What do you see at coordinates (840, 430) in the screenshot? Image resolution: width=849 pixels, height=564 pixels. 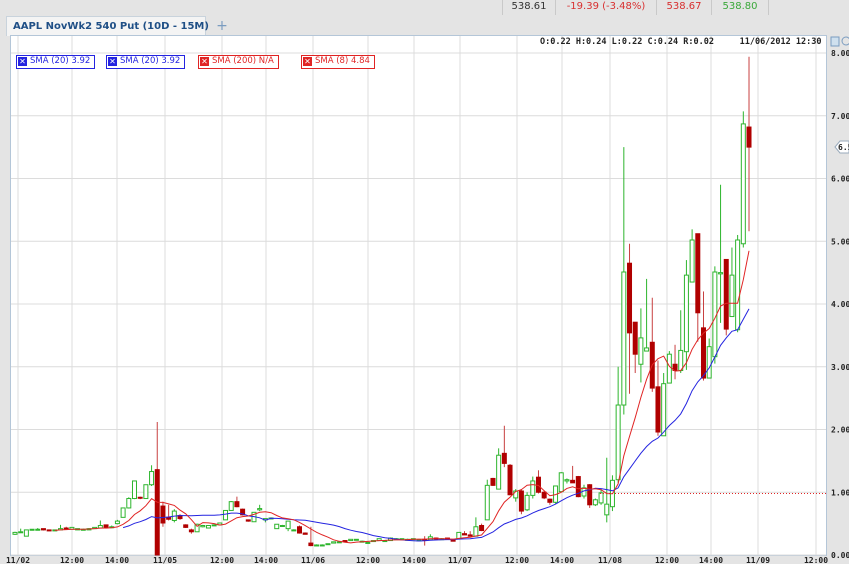 I see `y-tick-label: 2.00` at bounding box center [840, 430].